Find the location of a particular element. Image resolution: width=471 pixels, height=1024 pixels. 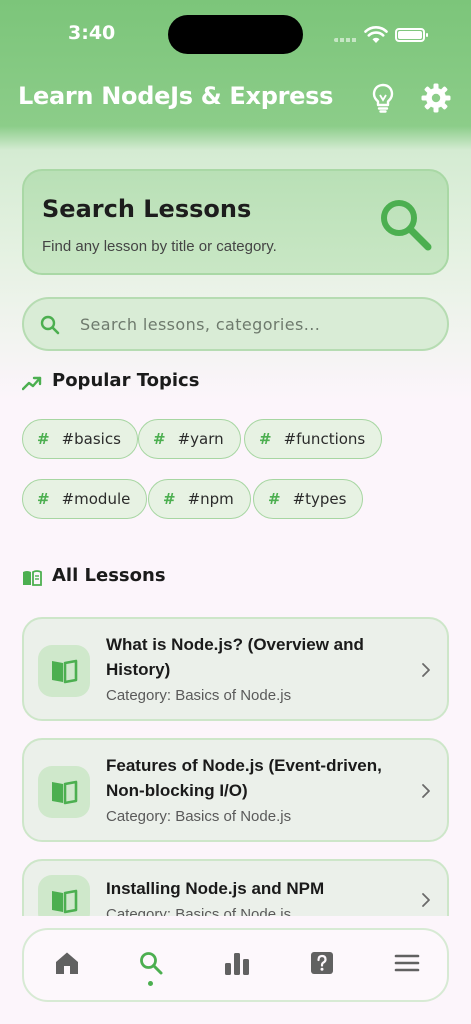

topic-chip: # #yarn is located at coordinates (189, 439).